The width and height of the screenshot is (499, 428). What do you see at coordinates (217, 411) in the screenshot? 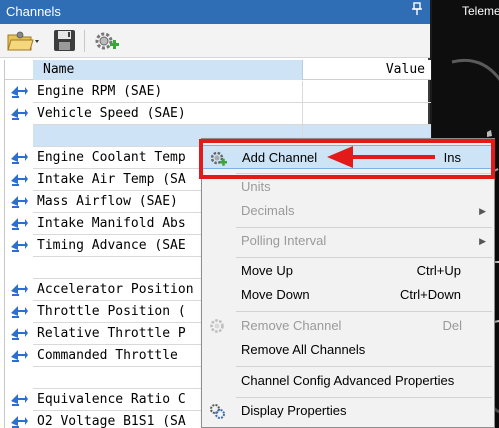
I see `display-properties-icon` at bounding box center [217, 411].